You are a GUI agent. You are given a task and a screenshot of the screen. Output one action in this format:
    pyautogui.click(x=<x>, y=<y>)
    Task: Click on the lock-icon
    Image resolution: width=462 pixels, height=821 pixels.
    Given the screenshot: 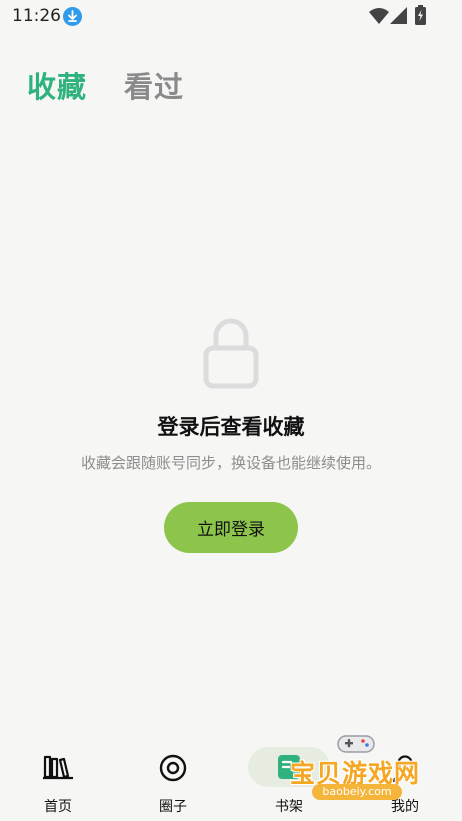 What is the action you would take?
    pyautogui.click(x=231, y=355)
    